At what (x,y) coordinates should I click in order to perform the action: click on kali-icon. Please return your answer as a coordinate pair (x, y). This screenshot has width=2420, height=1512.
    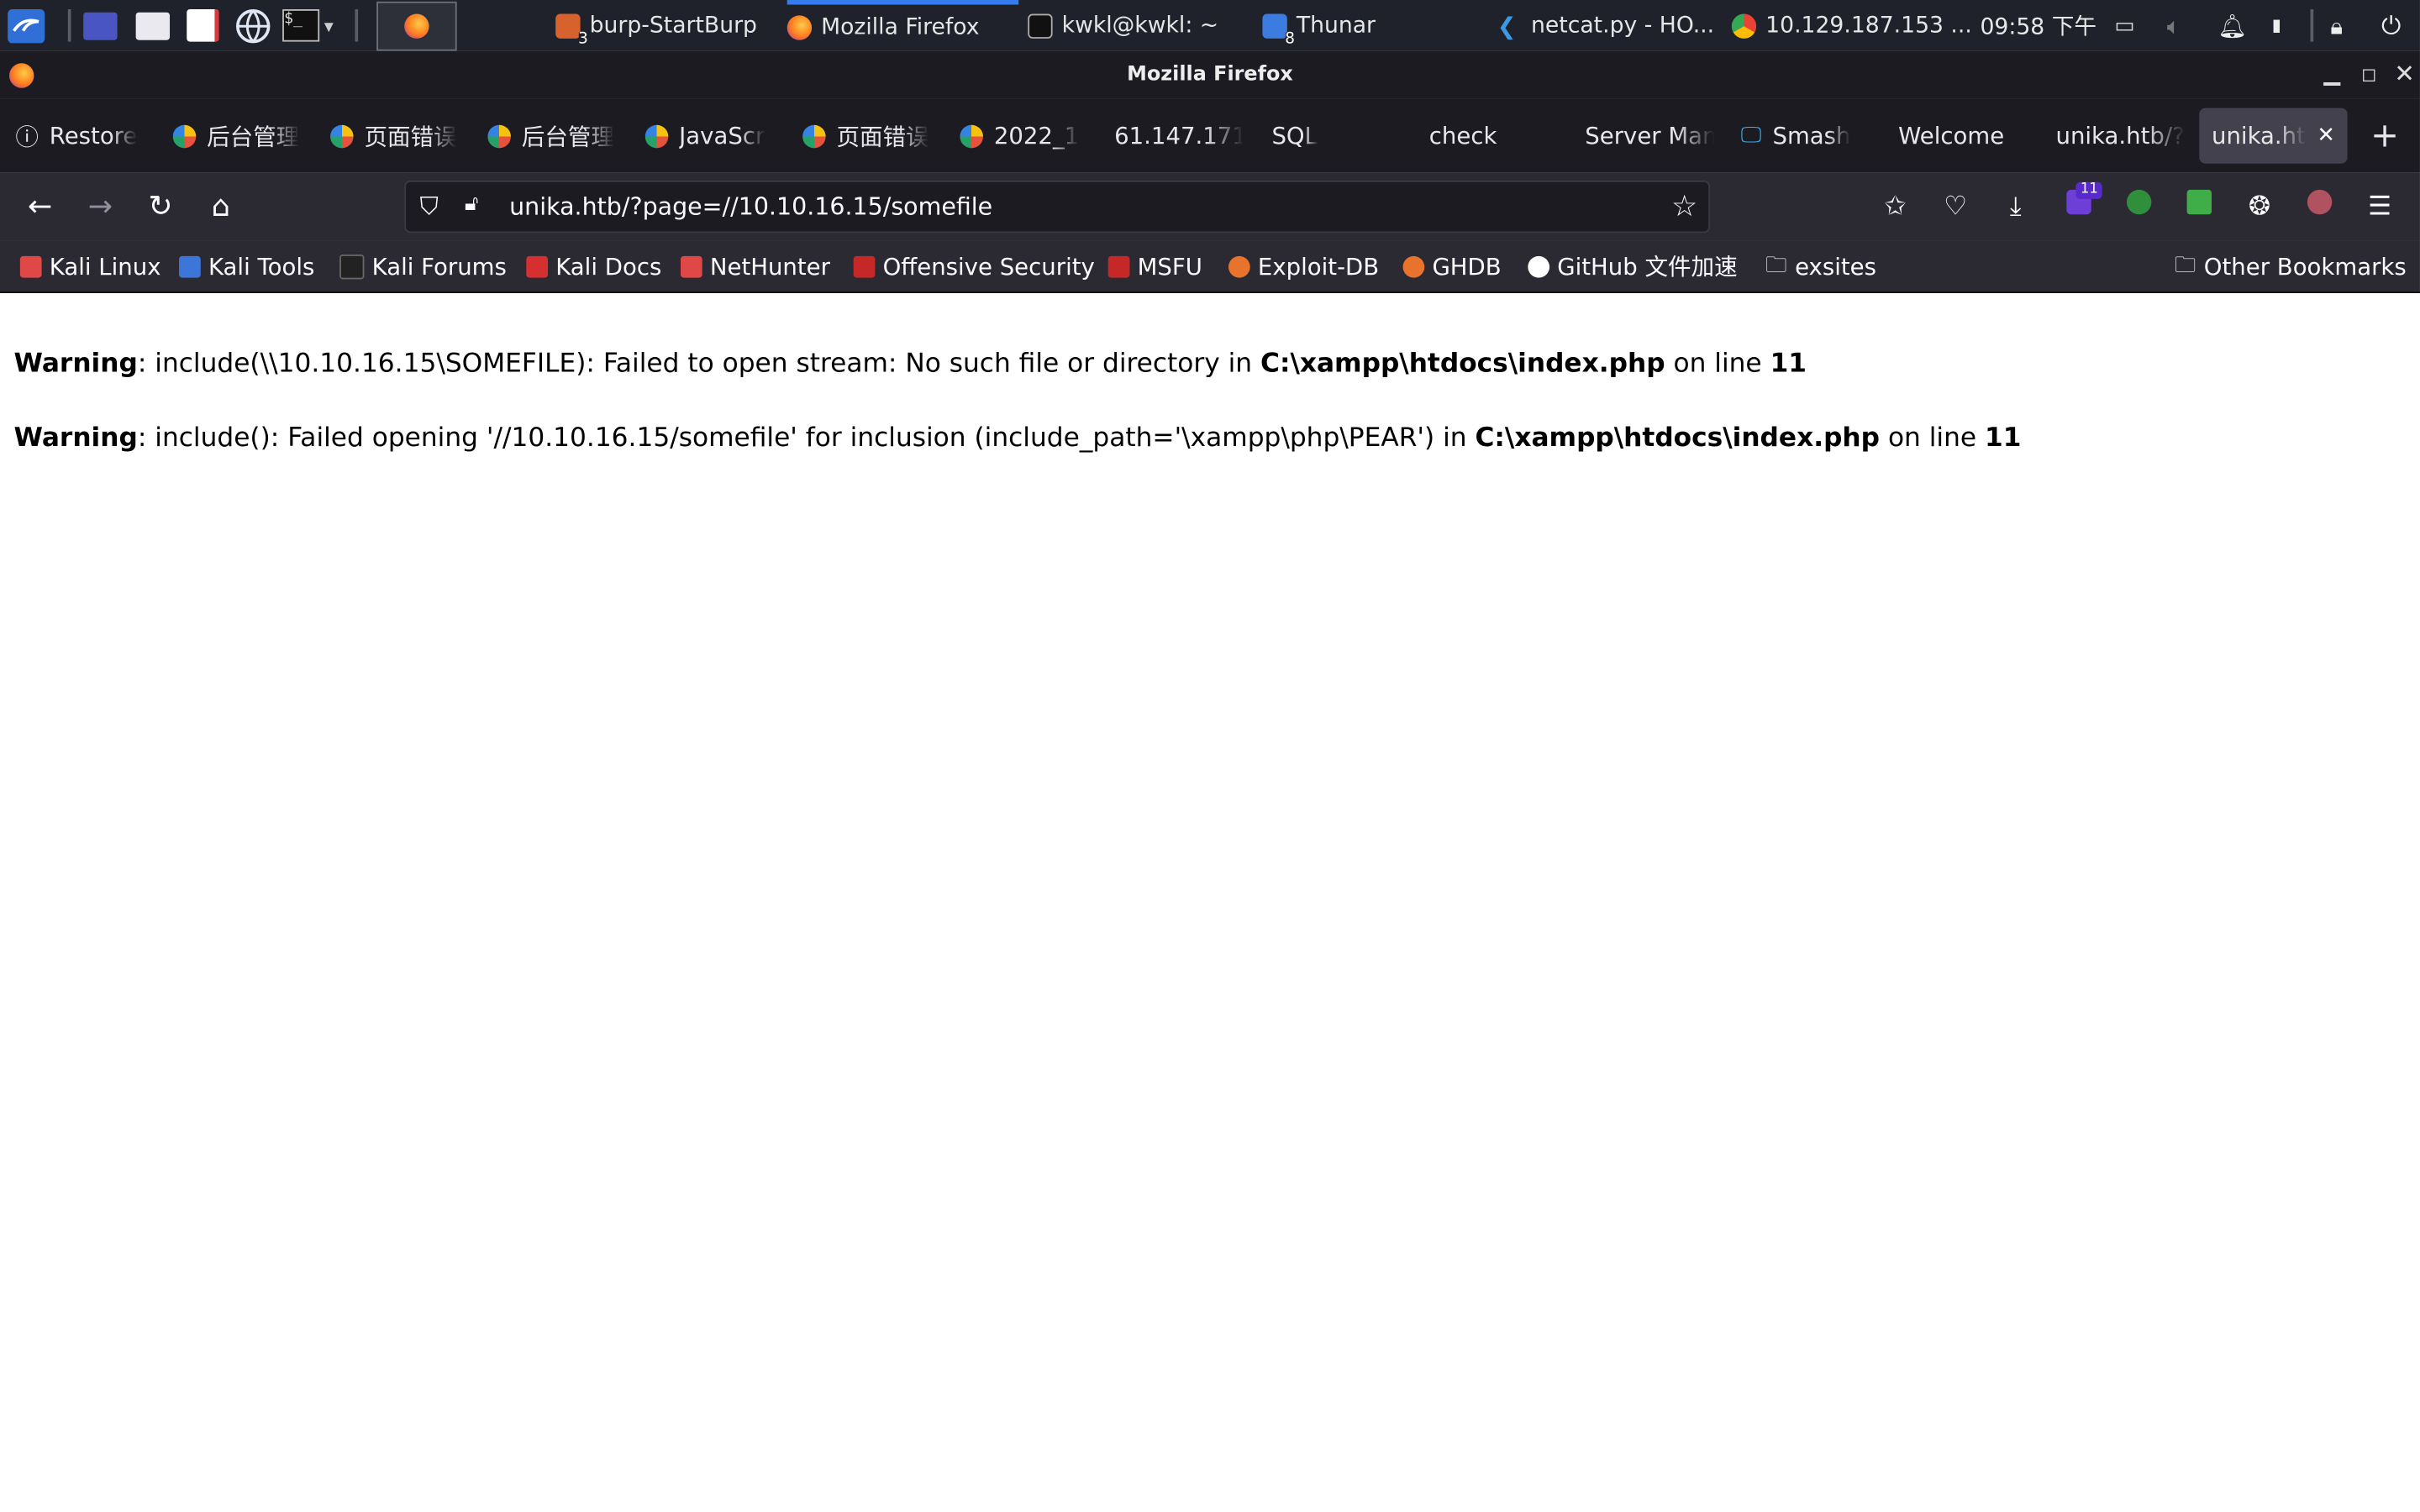
    Looking at the image, I should click on (30, 266).